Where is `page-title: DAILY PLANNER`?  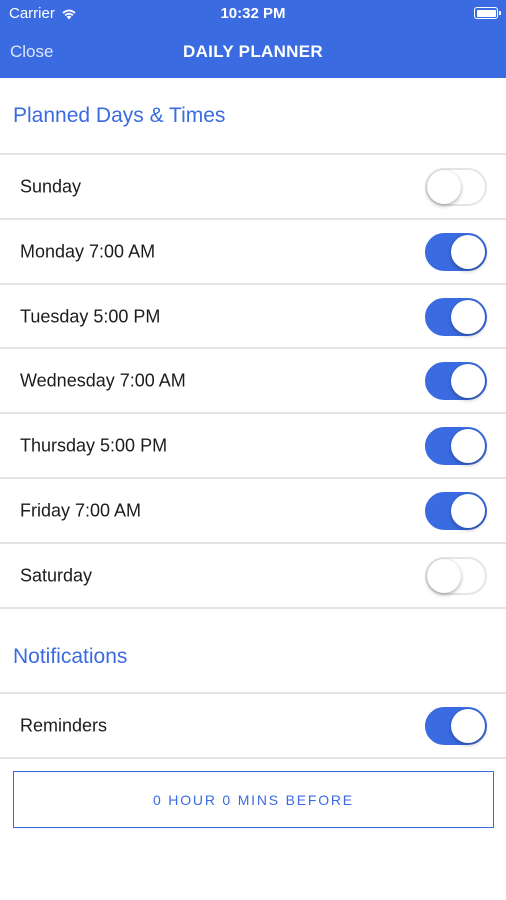 page-title: DAILY PLANNER is located at coordinates (253, 51).